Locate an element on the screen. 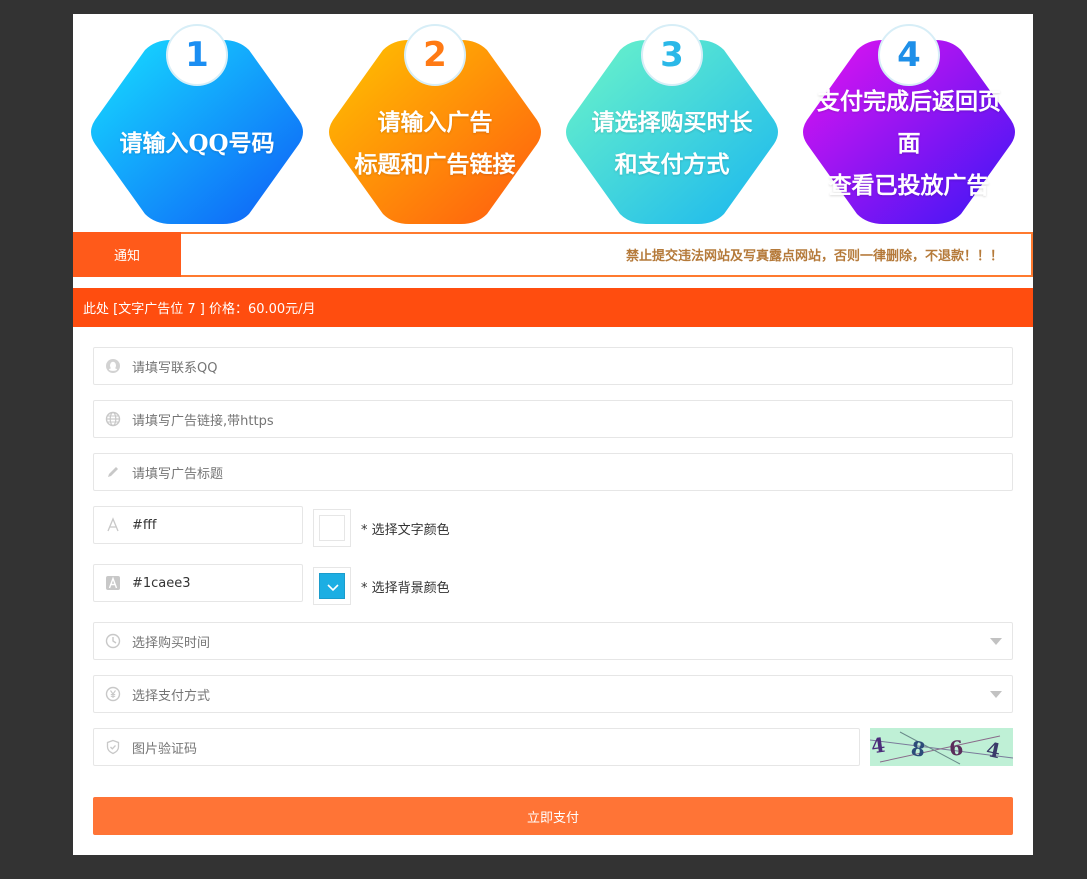 The height and width of the screenshot is (879, 1087). captcha-char-1: 4 is located at coordinates (878, 746).